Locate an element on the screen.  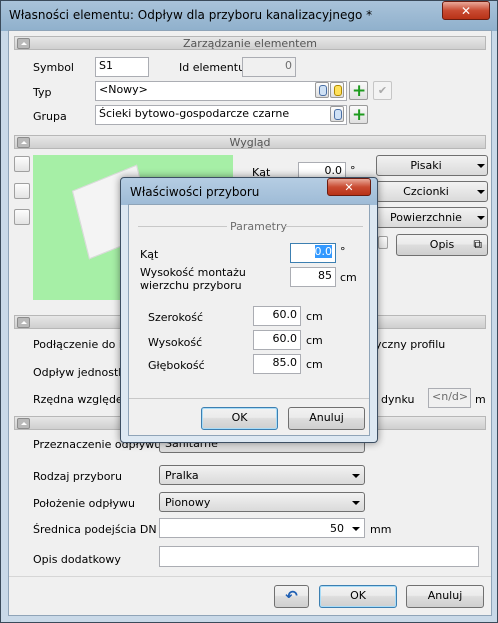
symbol-label: Symbol is located at coordinates (53, 67).